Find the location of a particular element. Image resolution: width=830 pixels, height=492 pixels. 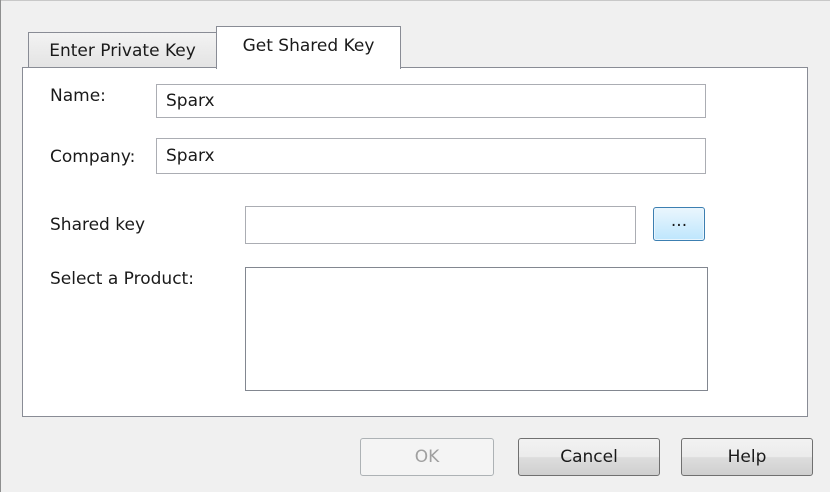

help-button-label: Help is located at coordinates (747, 457).